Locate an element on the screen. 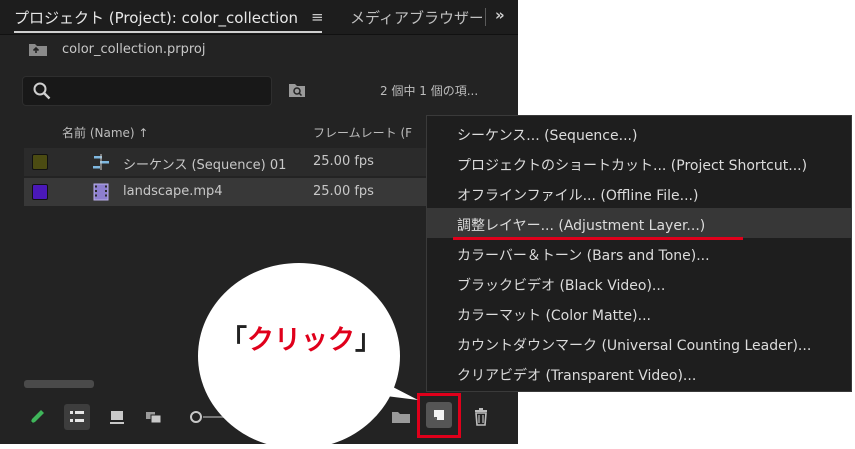 The height and width of the screenshot is (449, 855). horizontal-scrollbar is located at coordinates (59, 384).